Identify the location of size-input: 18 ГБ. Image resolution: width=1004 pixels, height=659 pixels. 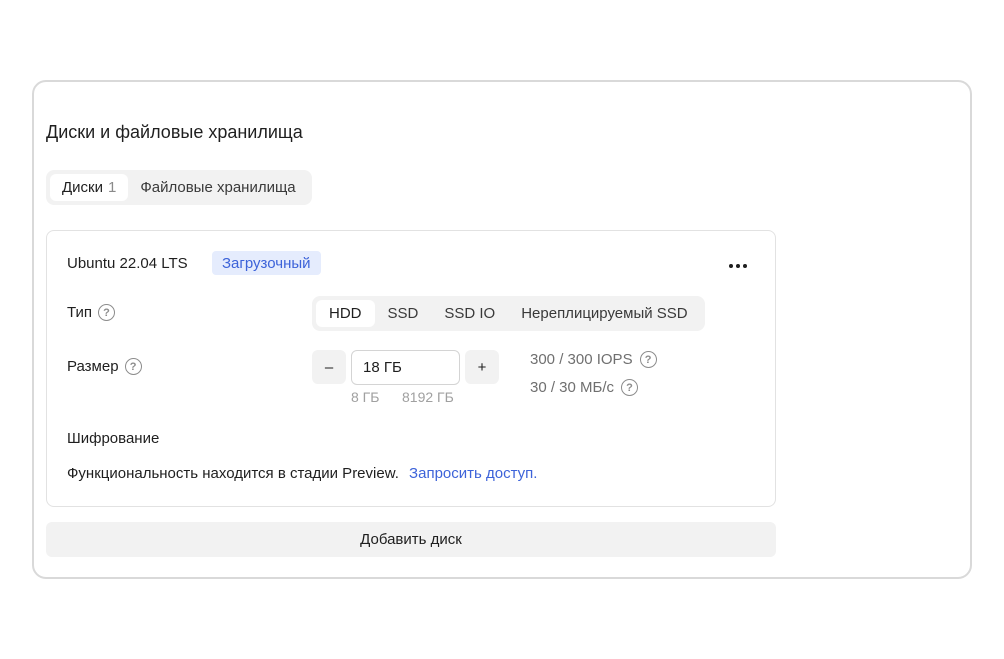
(405, 367).